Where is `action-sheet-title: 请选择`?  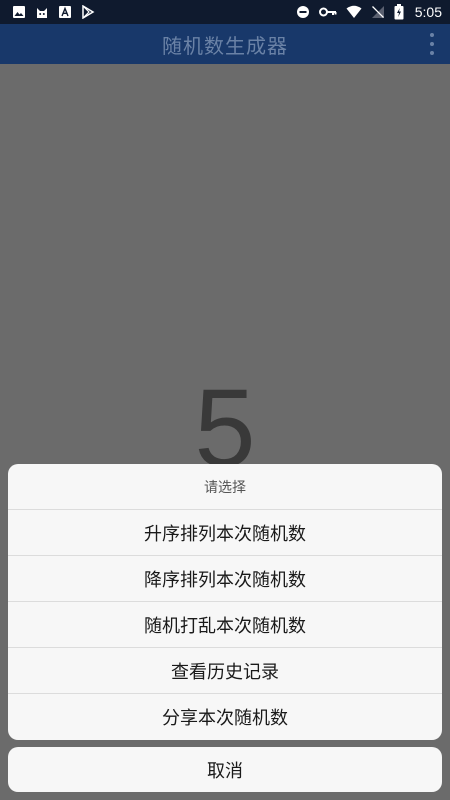
action-sheet-title: 请选择 is located at coordinates (225, 487).